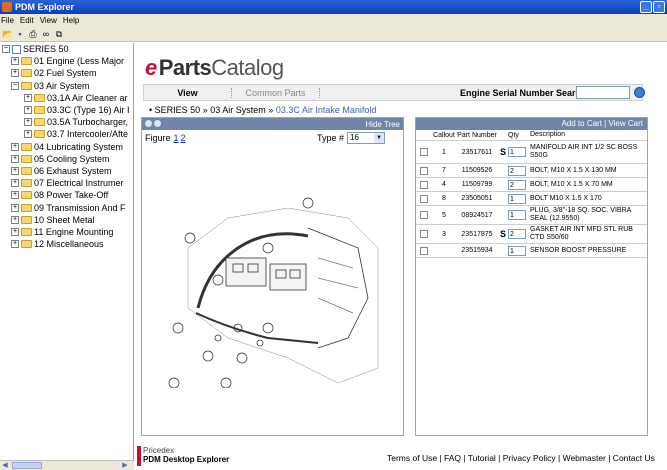  Describe the element at coordinates (27, 20) in the screenshot. I see `menu-edit: Edit` at that location.